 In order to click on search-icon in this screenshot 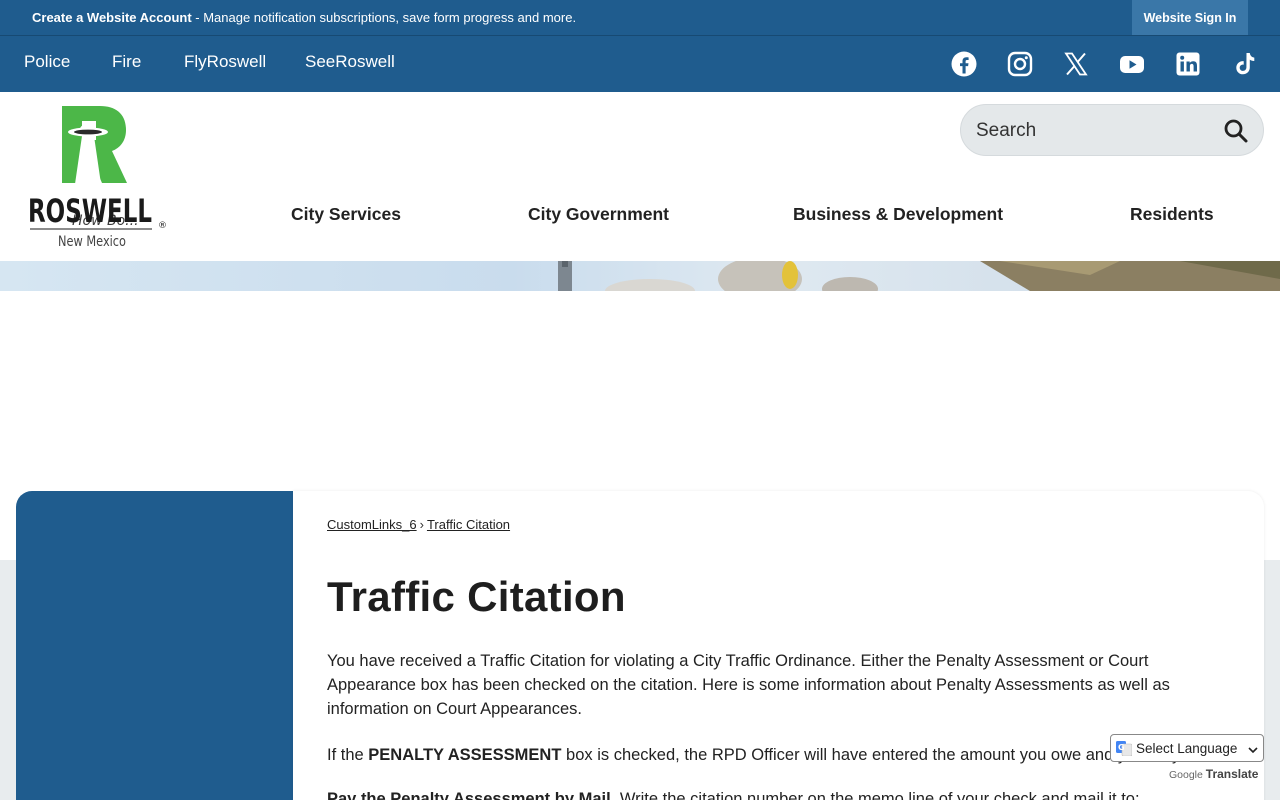, I will do `click(1236, 131)`.